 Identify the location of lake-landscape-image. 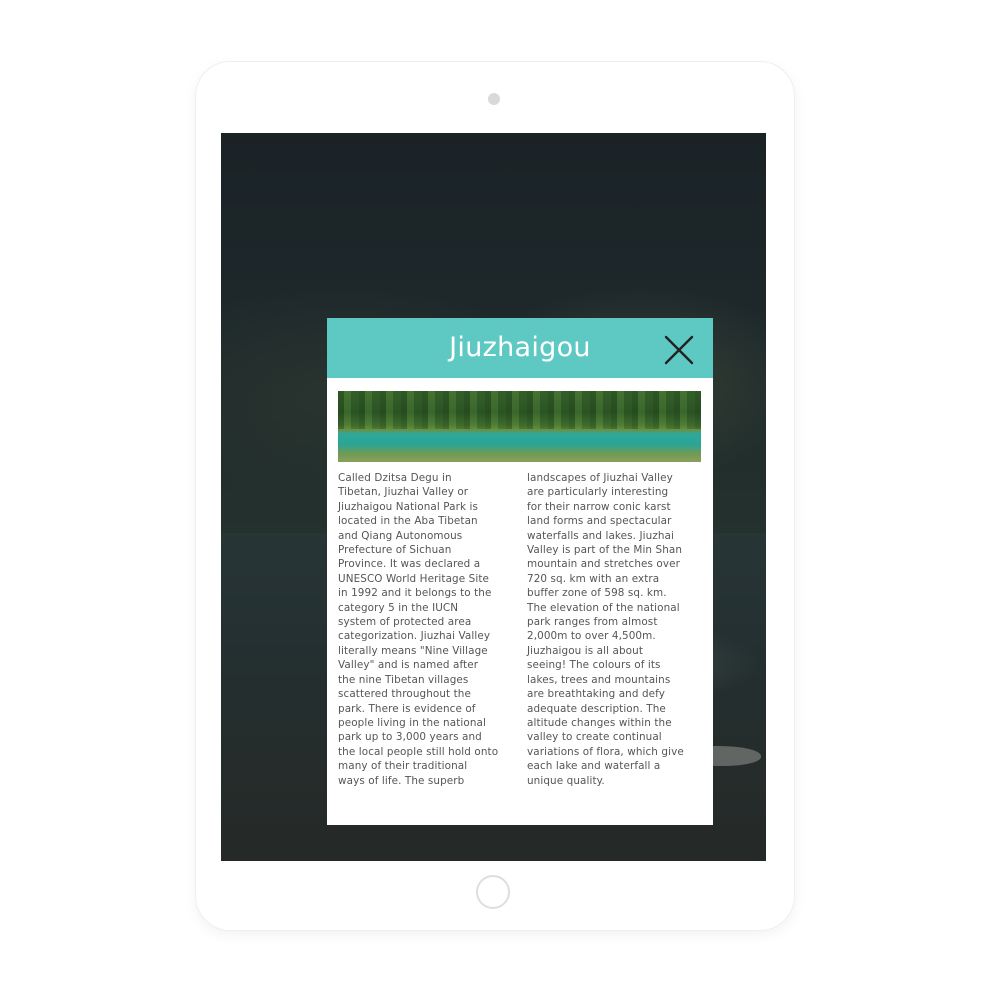
(519, 426).